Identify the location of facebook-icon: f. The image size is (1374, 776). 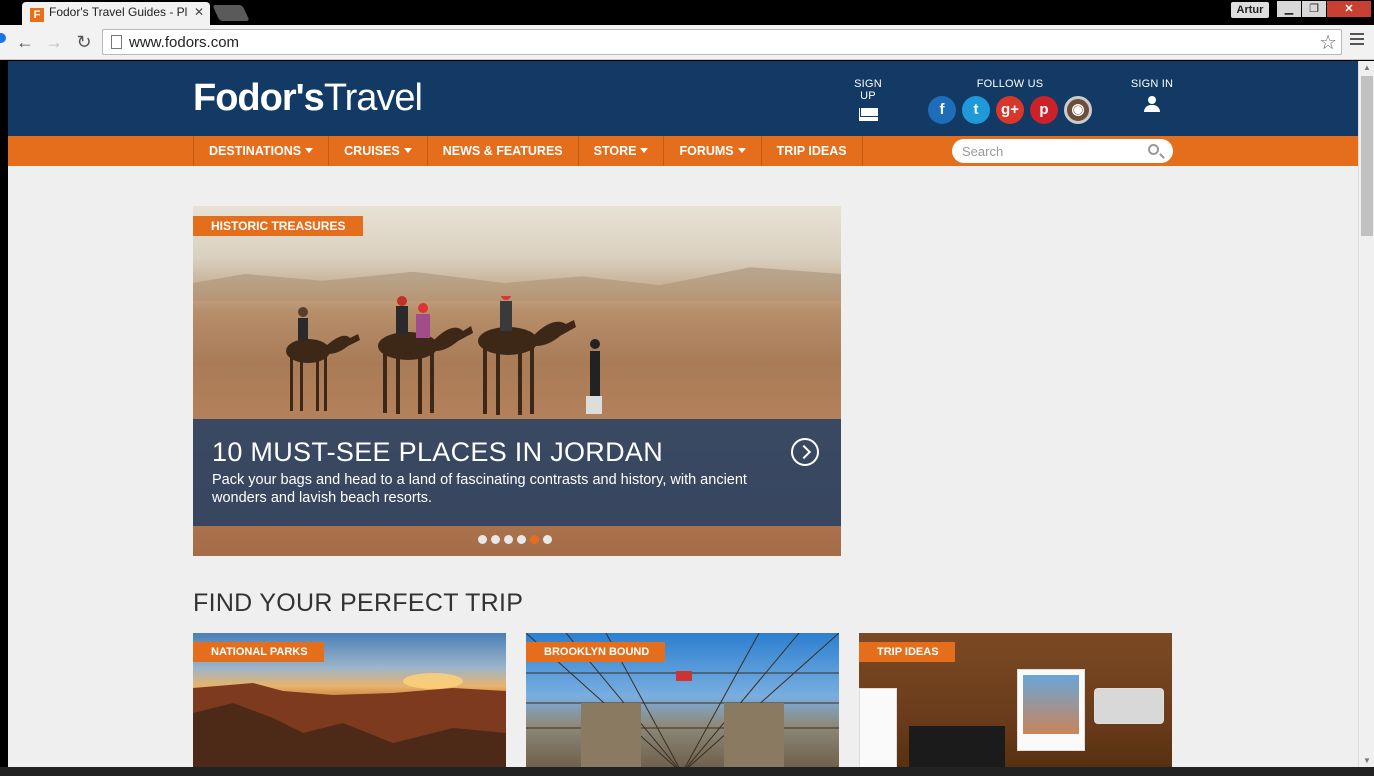
(942, 110).